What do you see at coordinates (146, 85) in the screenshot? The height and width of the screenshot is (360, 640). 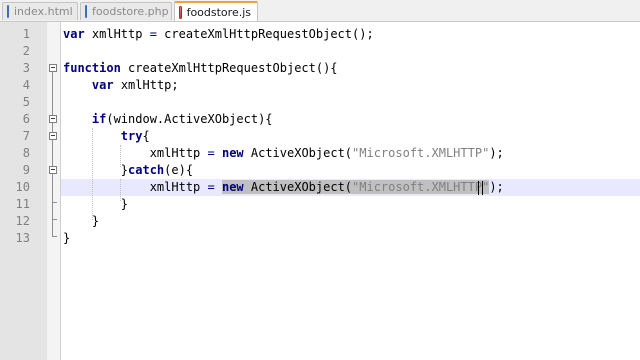 I see `code-token: xmlHttp;` at bounding box center [146, 85].